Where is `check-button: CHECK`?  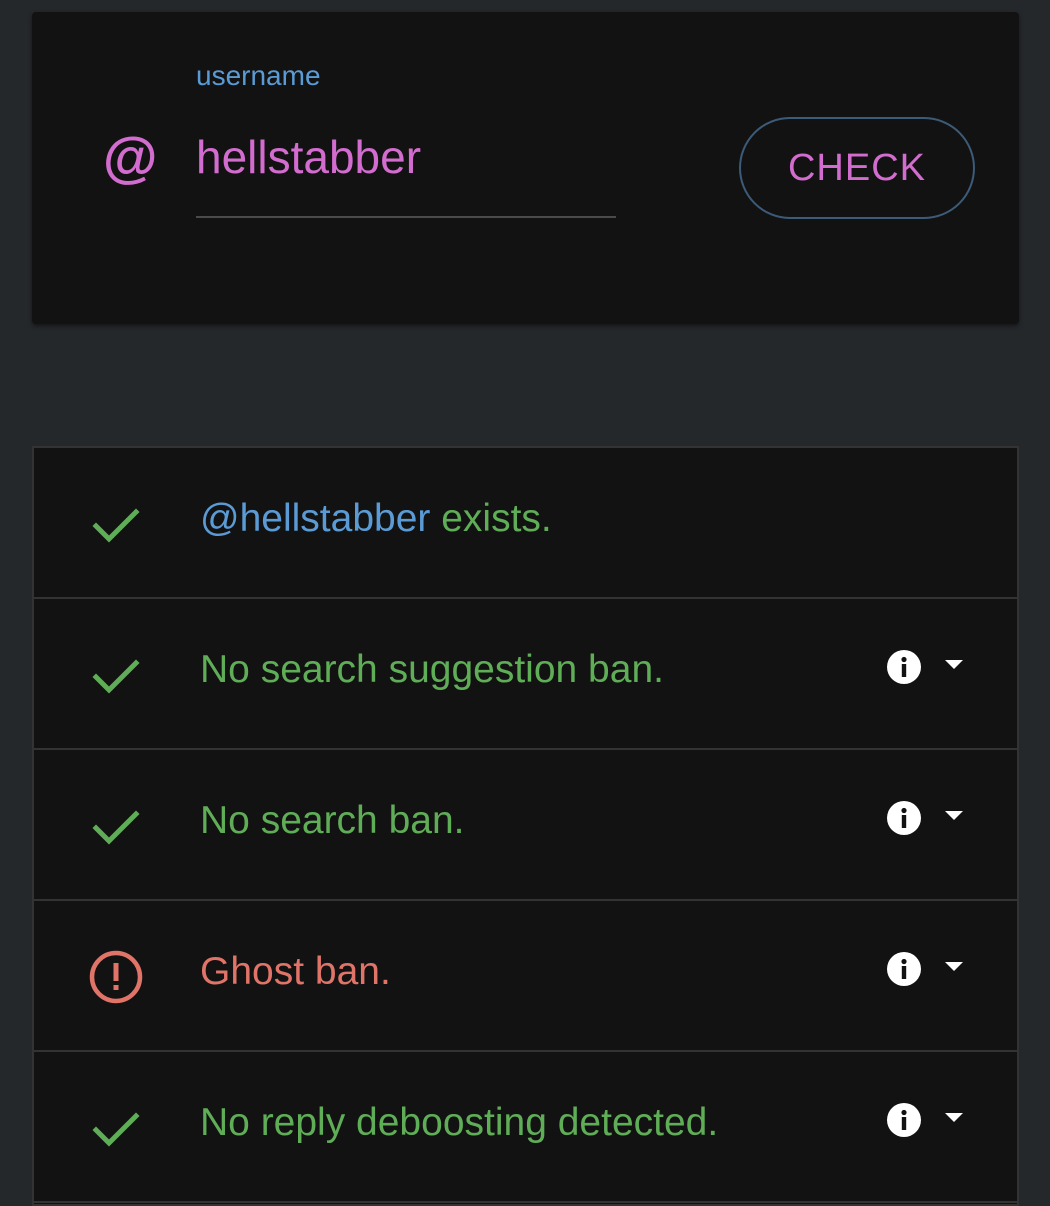
check-button: CHECK is located at coordinates (857, 168).